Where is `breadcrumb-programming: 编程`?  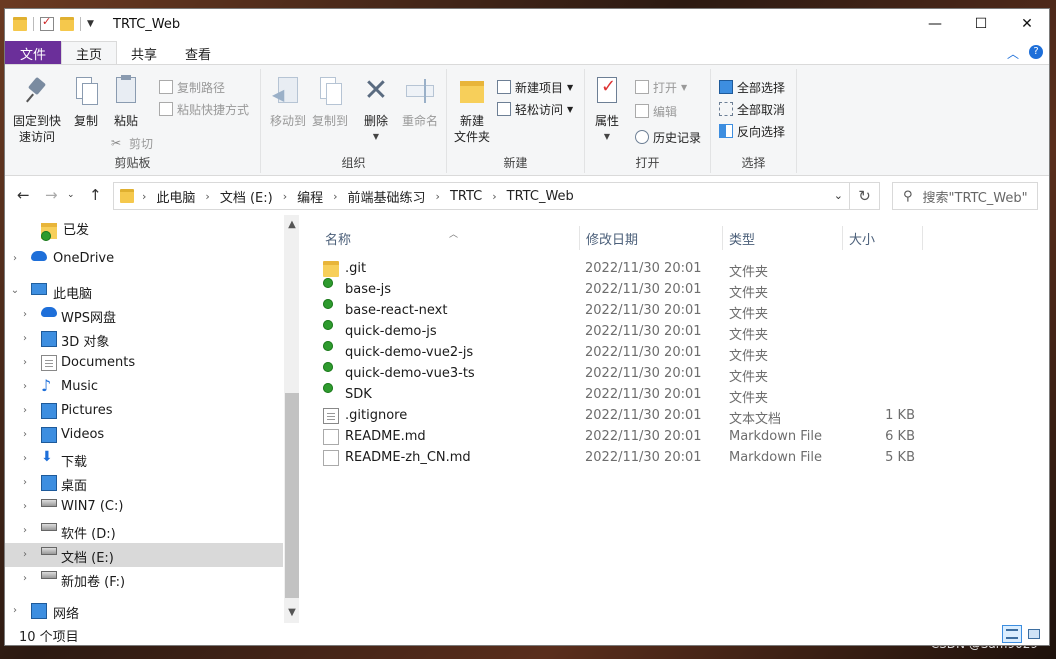 breadcrumb-programming: 编程 is located at coordinates (310, 196).